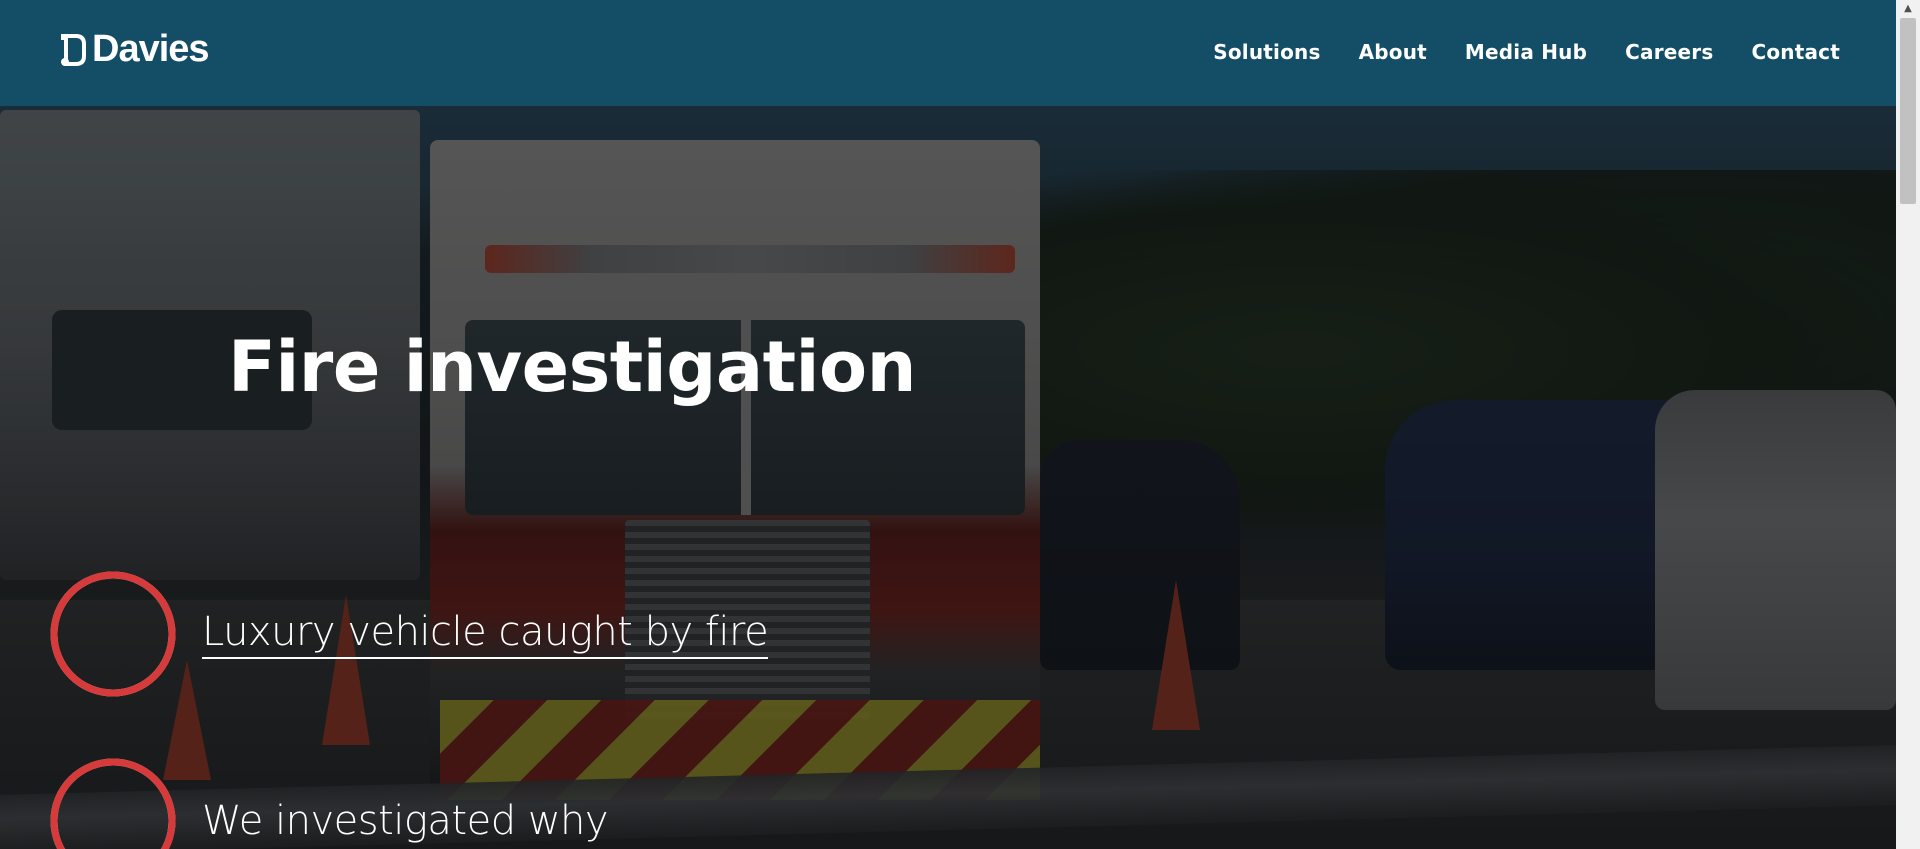 Image resolution: width=1920 pixels, height=849 pixels. I want to click on nav-media-hub: Media Hub, so click(1526, 52).